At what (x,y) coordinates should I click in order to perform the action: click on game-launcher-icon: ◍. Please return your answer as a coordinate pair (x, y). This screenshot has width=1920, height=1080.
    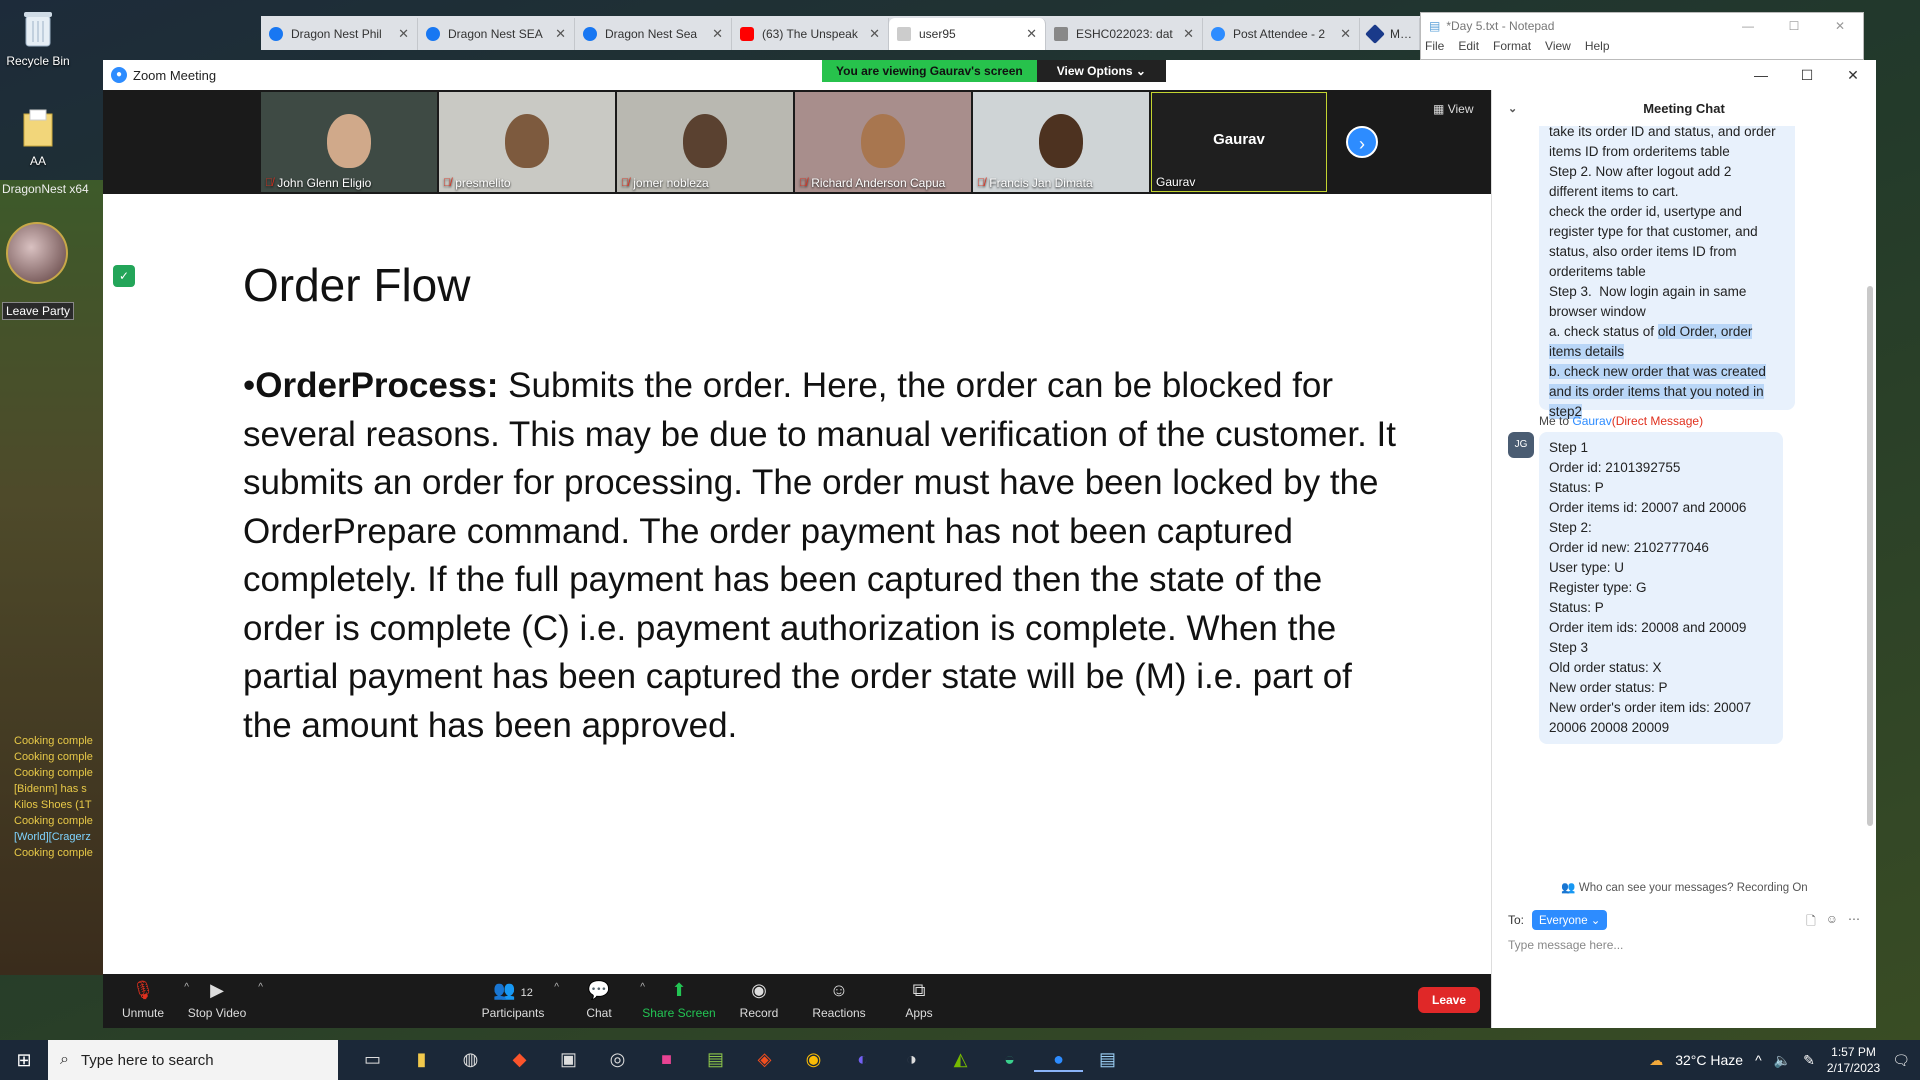
    Looking at the image, I should click on (470, 1060).